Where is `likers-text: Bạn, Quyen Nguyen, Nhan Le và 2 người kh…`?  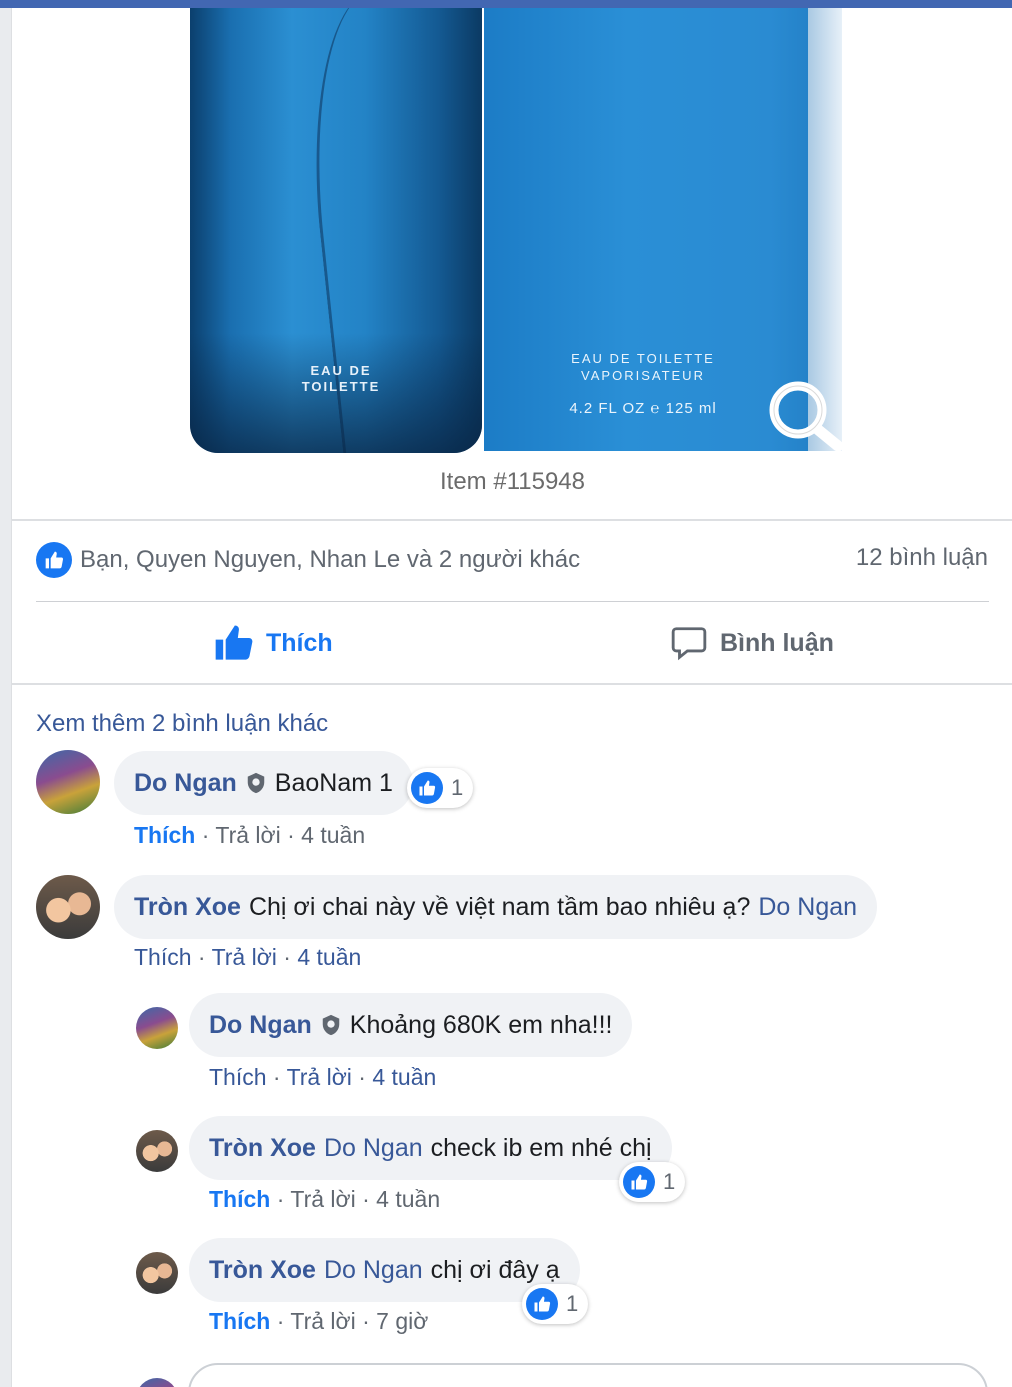
likers-text: Bạn, Quyen Nguyen, Nhan Le và 2 người kh… is located at coordinates (330, 560).